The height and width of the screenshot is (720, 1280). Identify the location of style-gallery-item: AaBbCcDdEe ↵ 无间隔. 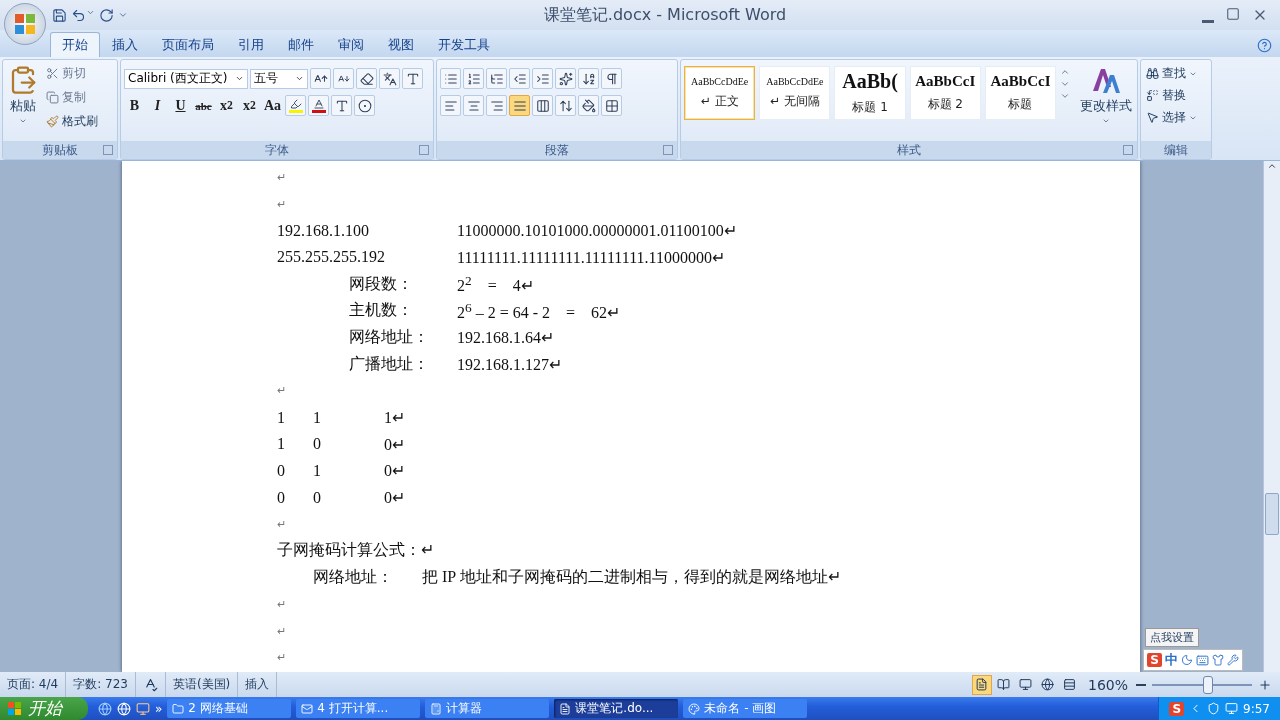
(795, 93).